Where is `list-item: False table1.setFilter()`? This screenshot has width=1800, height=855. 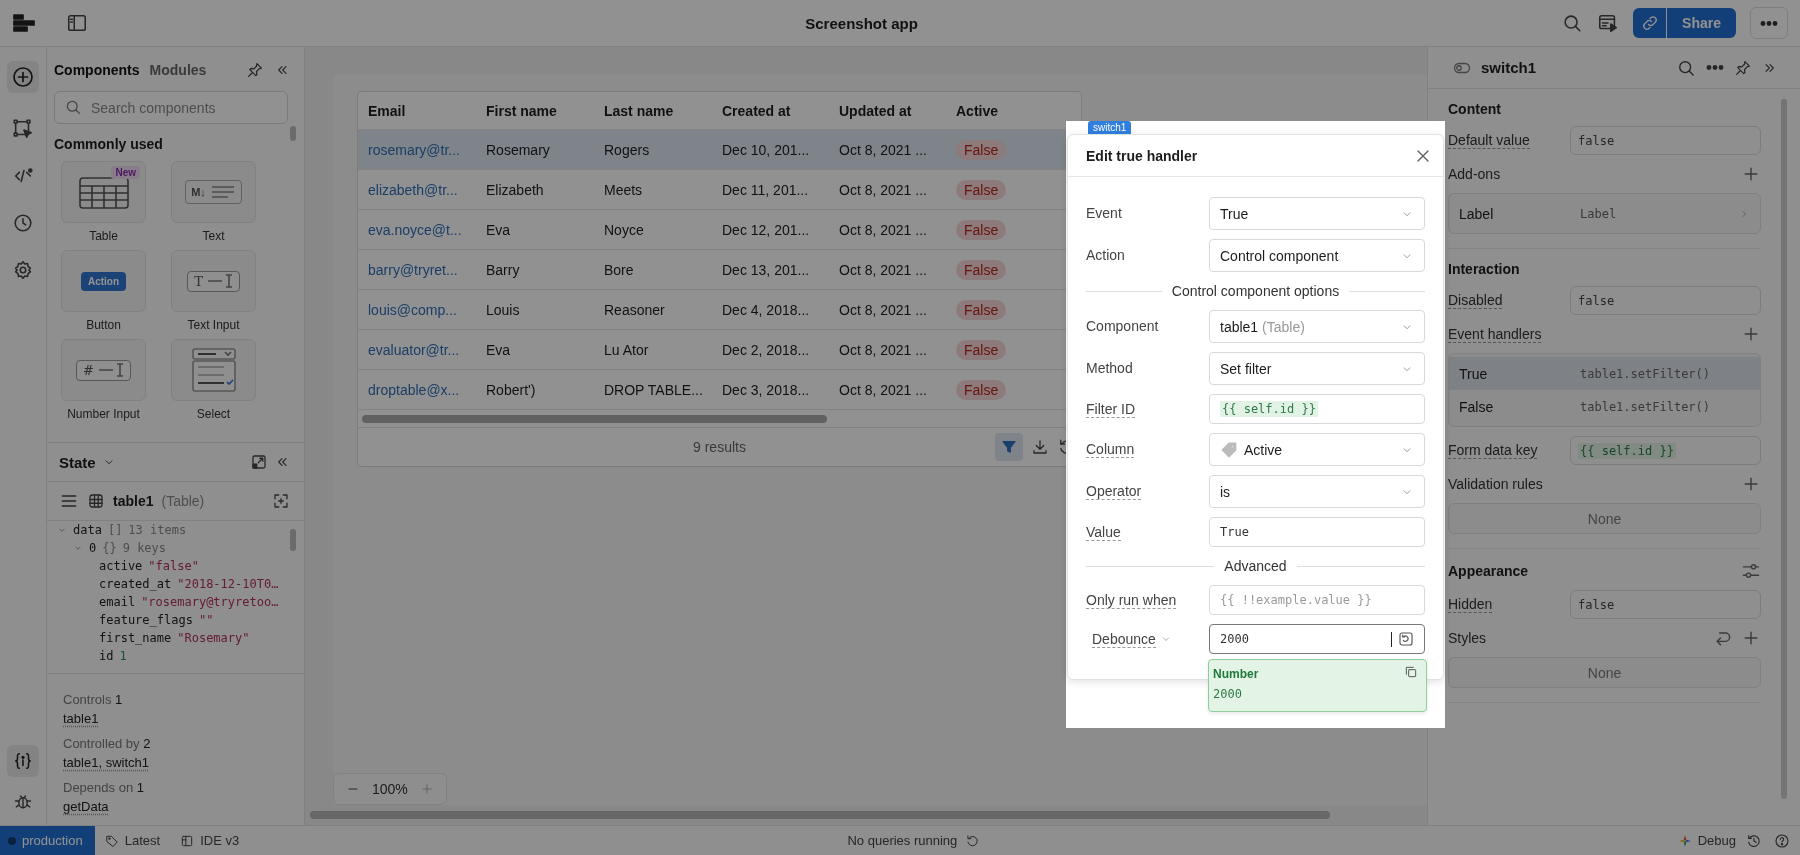 list-item: False table1.setFilter() is located at coordinates (1604, 406).